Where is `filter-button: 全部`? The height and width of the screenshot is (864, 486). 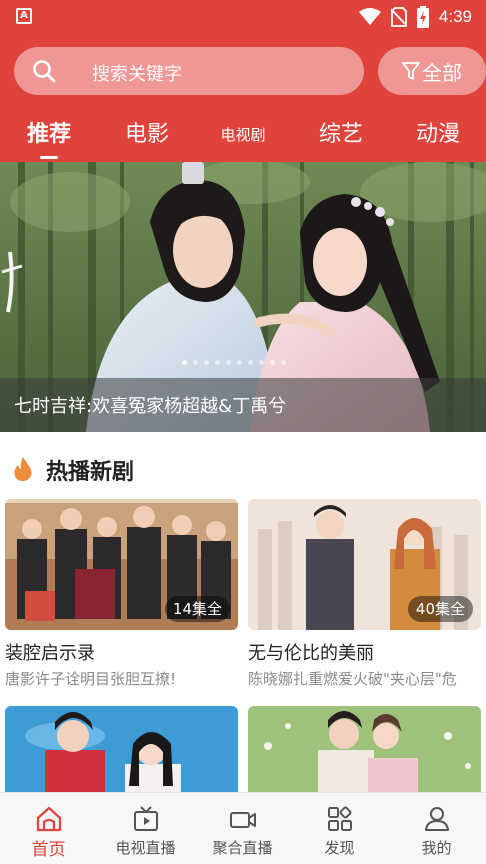
filter-button: 全部 is located at coordinates (432, 71).